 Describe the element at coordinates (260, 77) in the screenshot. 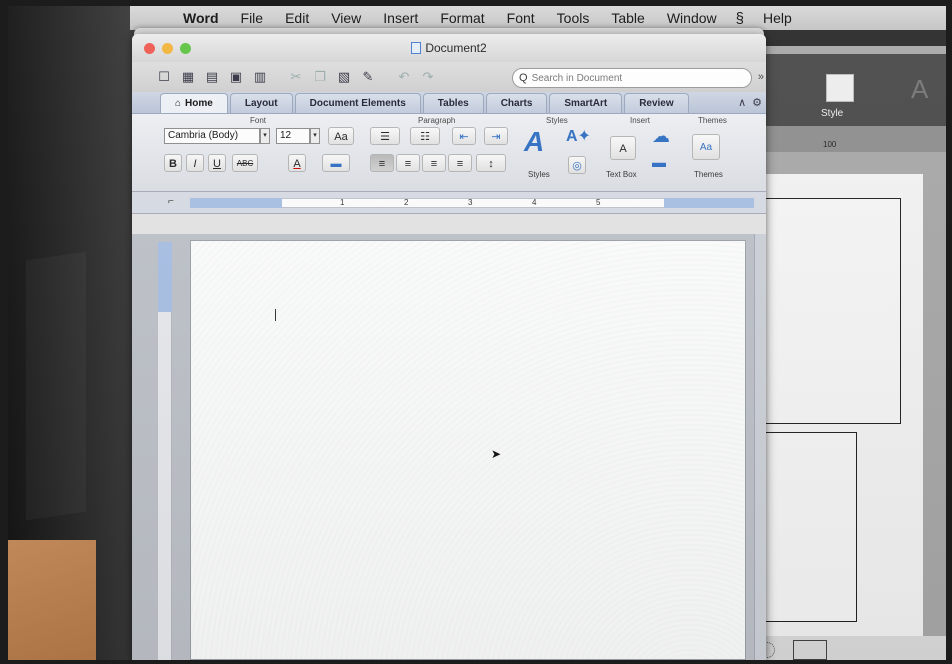

I see `print-icon: ▥` at that location.